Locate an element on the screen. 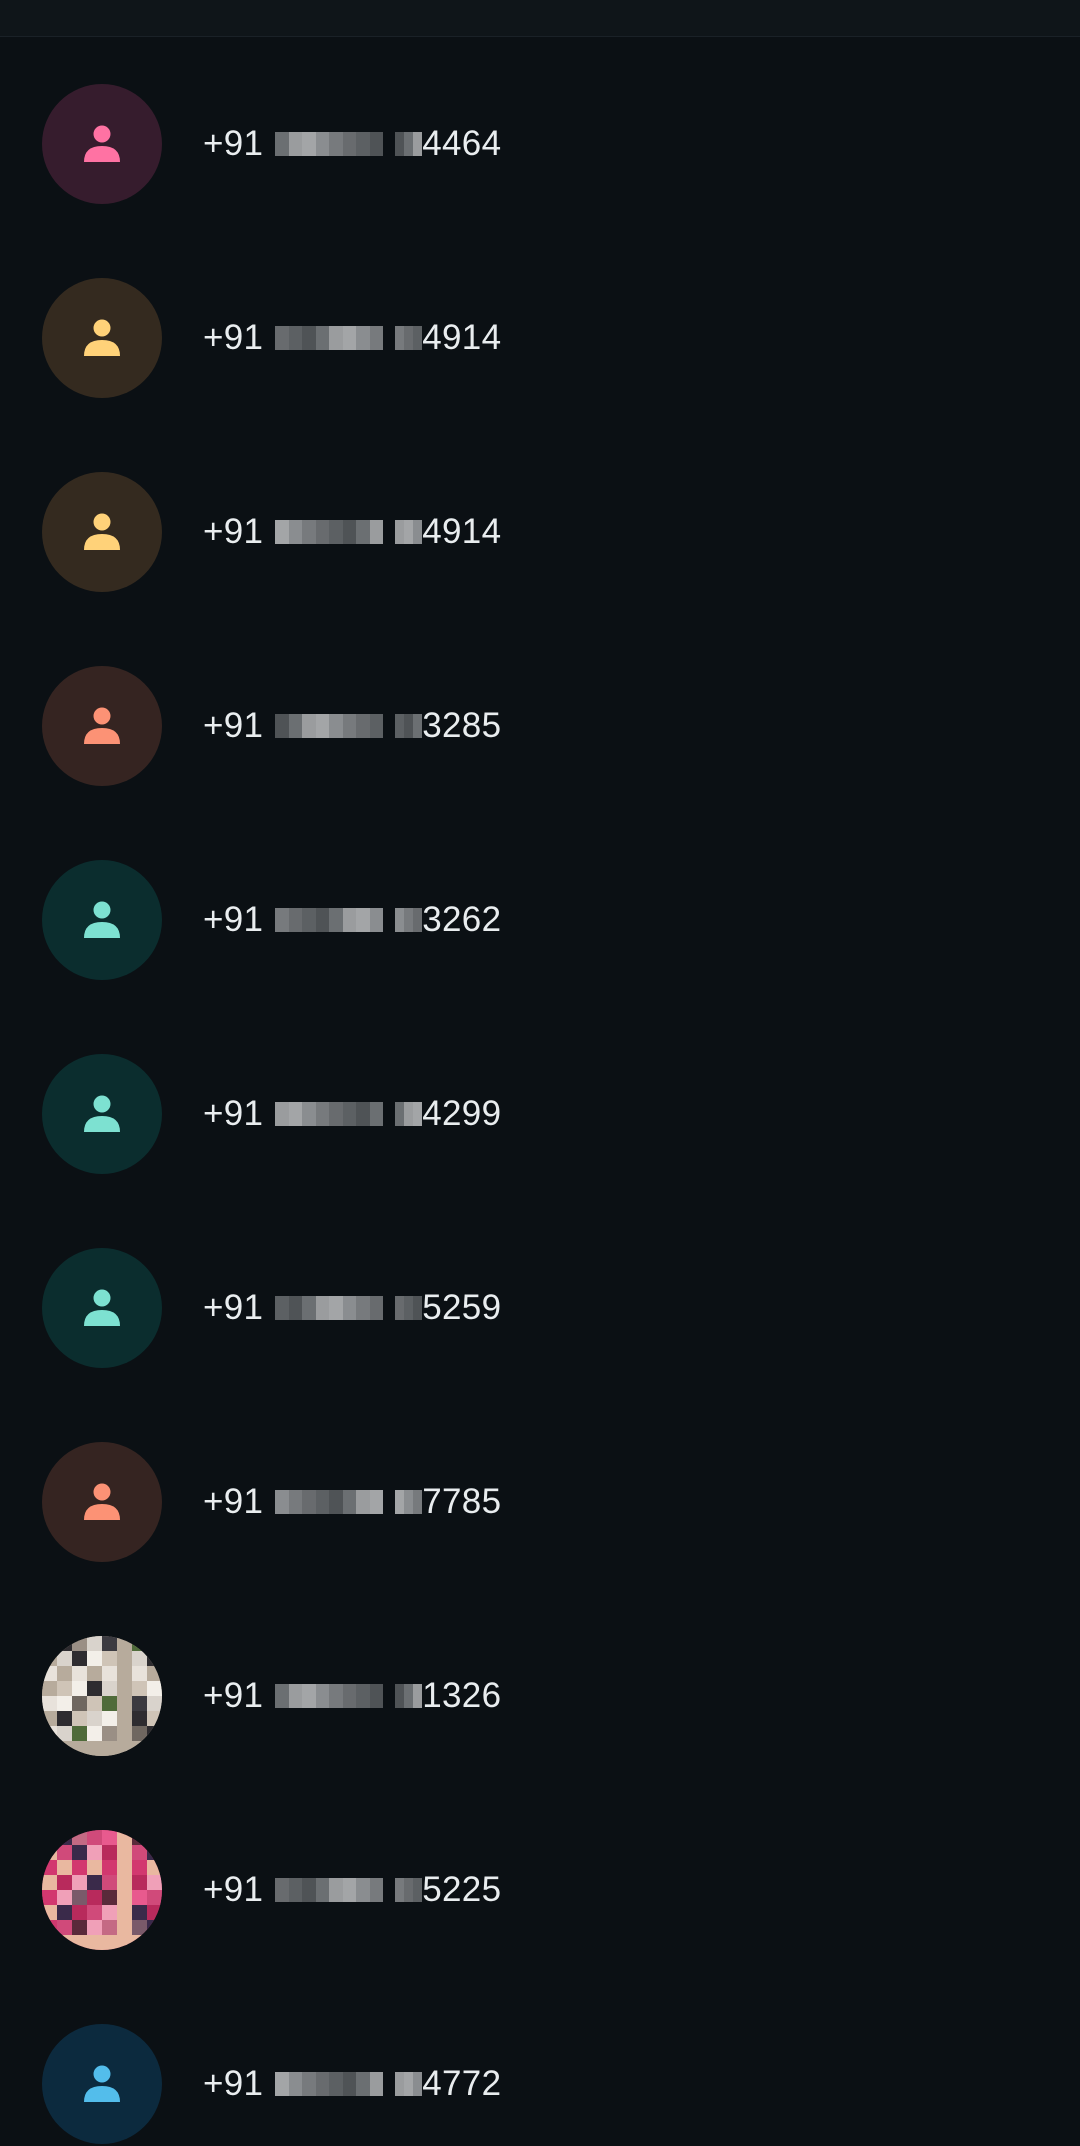 This screenshot has height=2146, width=1080. contact-row: +91 7785 is located at coordinates (540, 1502).